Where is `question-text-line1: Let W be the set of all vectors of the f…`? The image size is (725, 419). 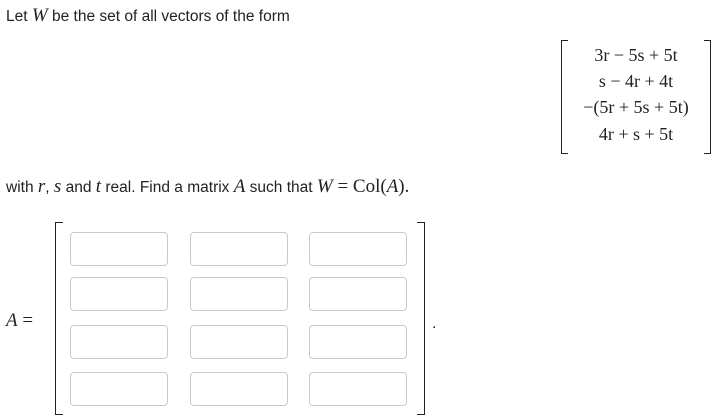
question-text-line1: Let W be the set of all vectors of the f… is located at coordinates (148, 16).